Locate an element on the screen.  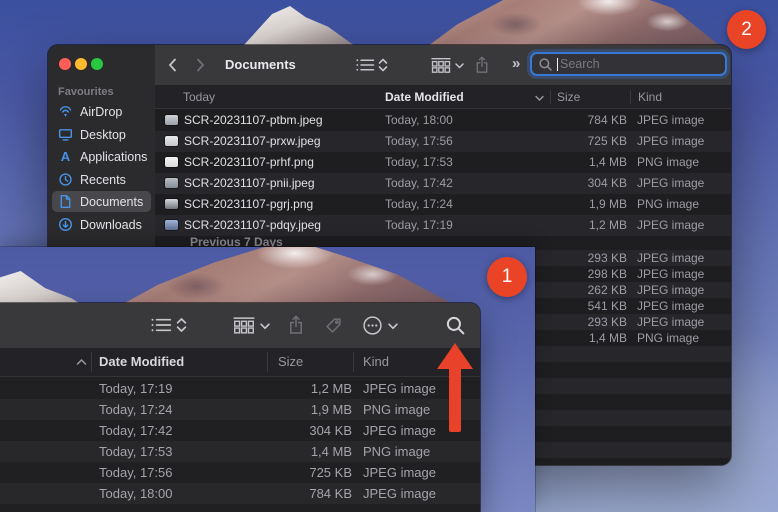
group-header-today: Today is located at coordinates (199, 97).